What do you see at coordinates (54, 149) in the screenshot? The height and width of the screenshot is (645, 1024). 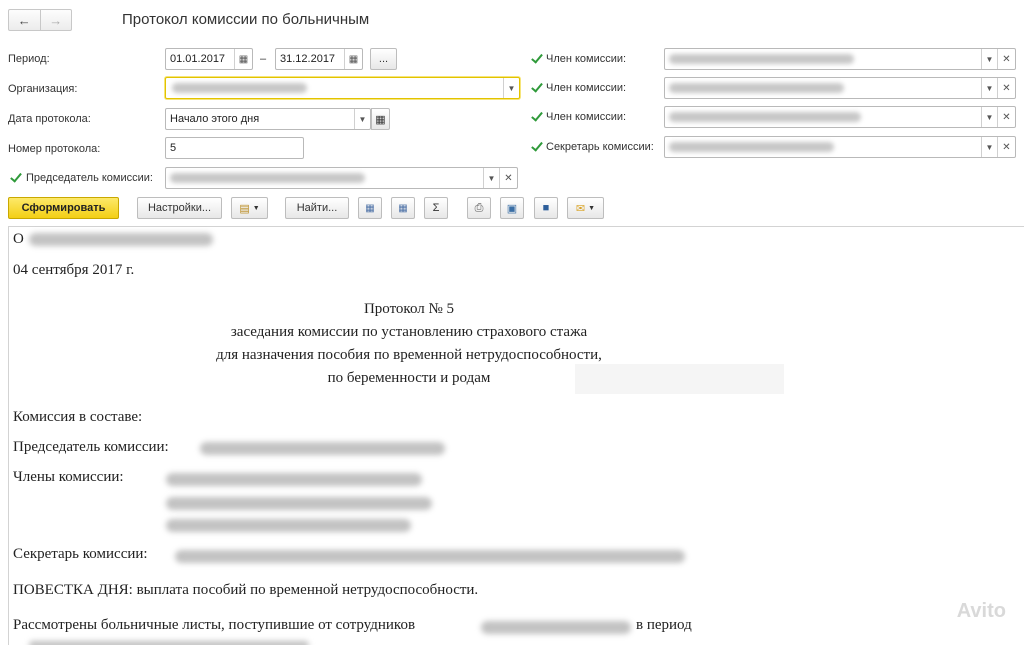 I see `protocol-number-label: Номер протокола:` at bounding box center [54, 149].